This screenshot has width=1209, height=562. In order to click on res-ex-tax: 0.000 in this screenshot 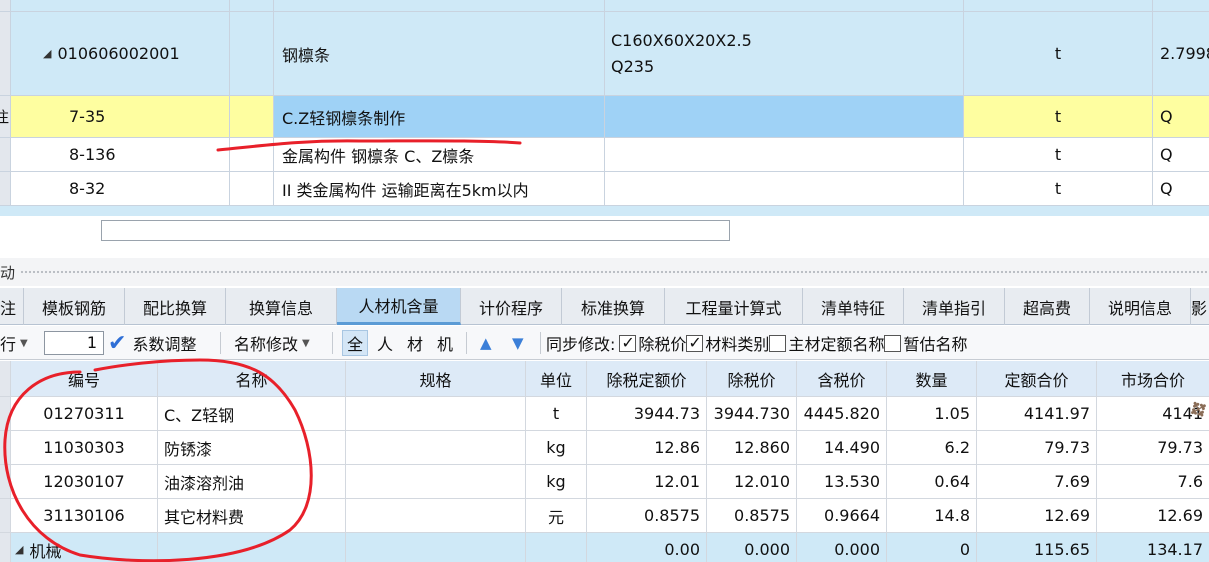, I will do `click(752, 547)`.